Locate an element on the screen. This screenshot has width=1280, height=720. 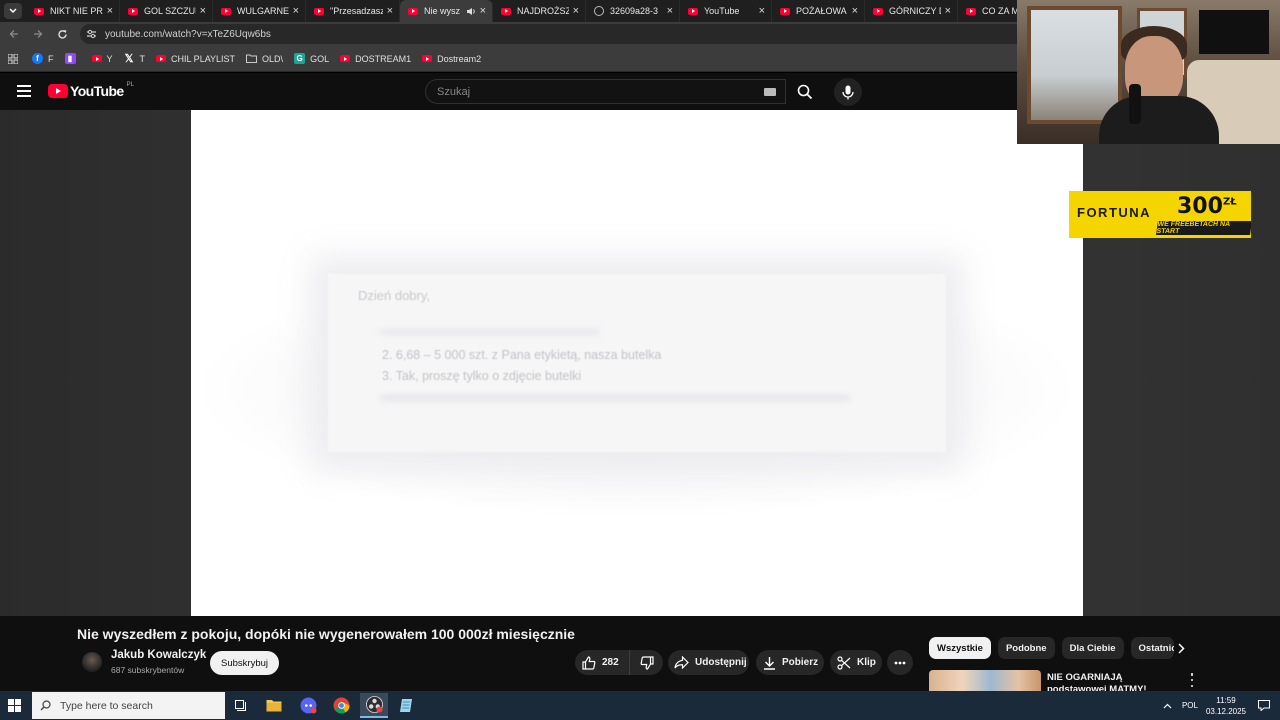
chrome-icon is located at coordinates (341, 705).